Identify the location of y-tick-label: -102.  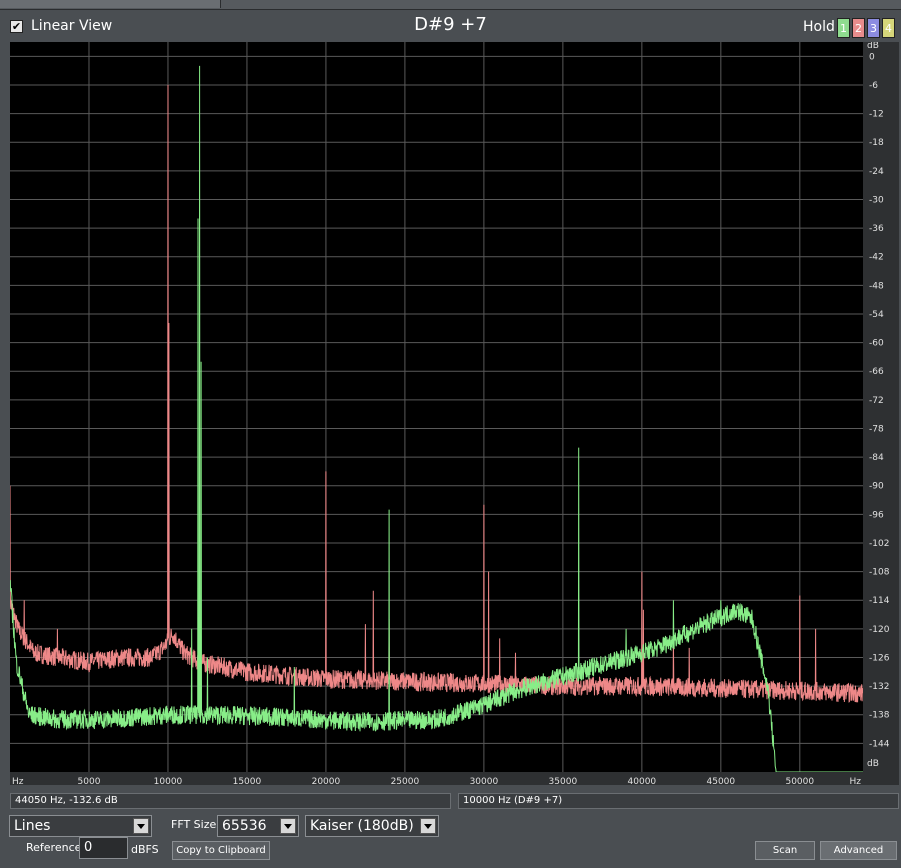
(879, 544).